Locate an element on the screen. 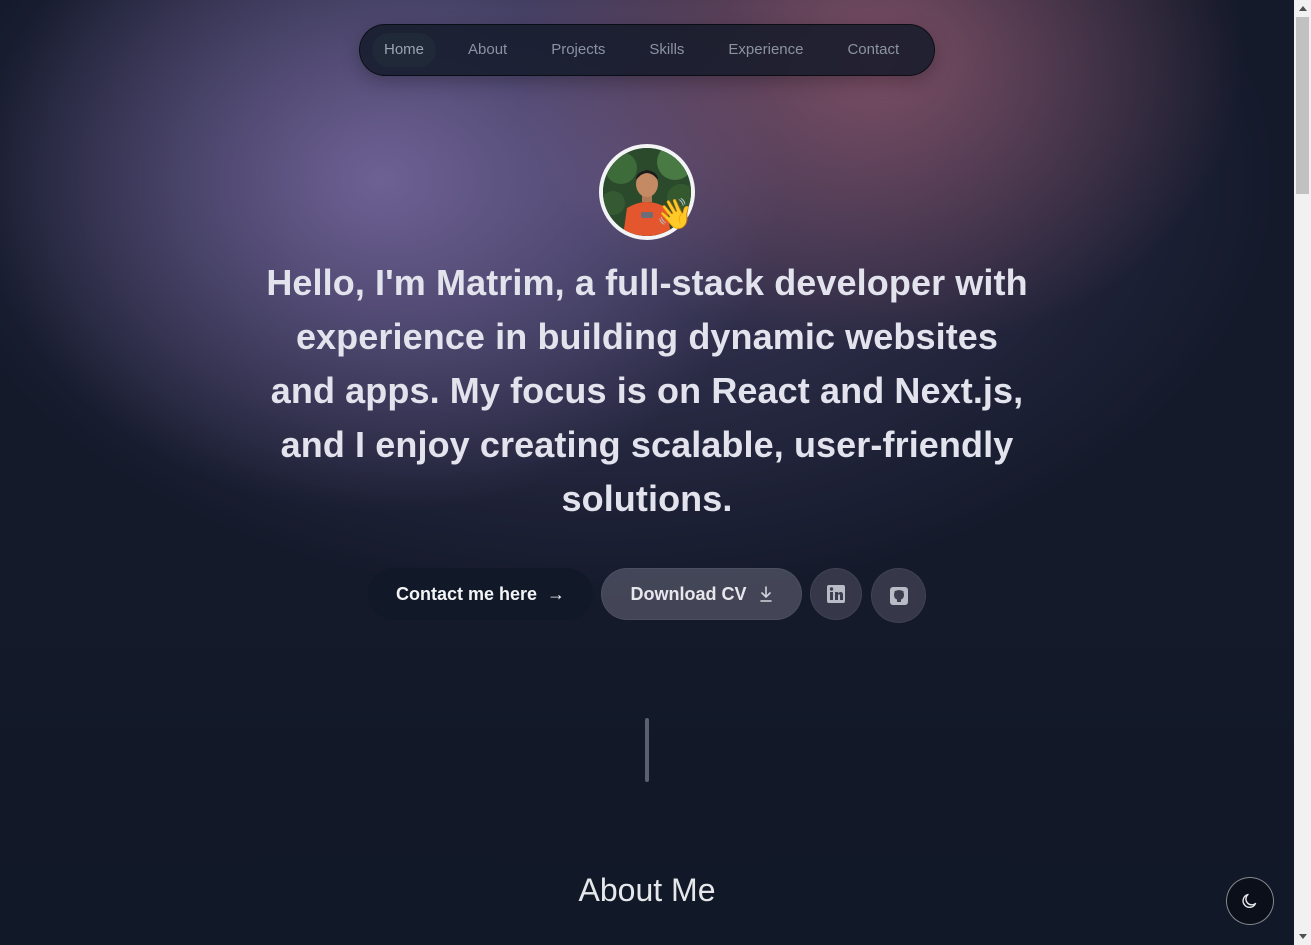 The image size is (1311, 945). wave-emoji: 👋 is located at coordinates (675, 214).